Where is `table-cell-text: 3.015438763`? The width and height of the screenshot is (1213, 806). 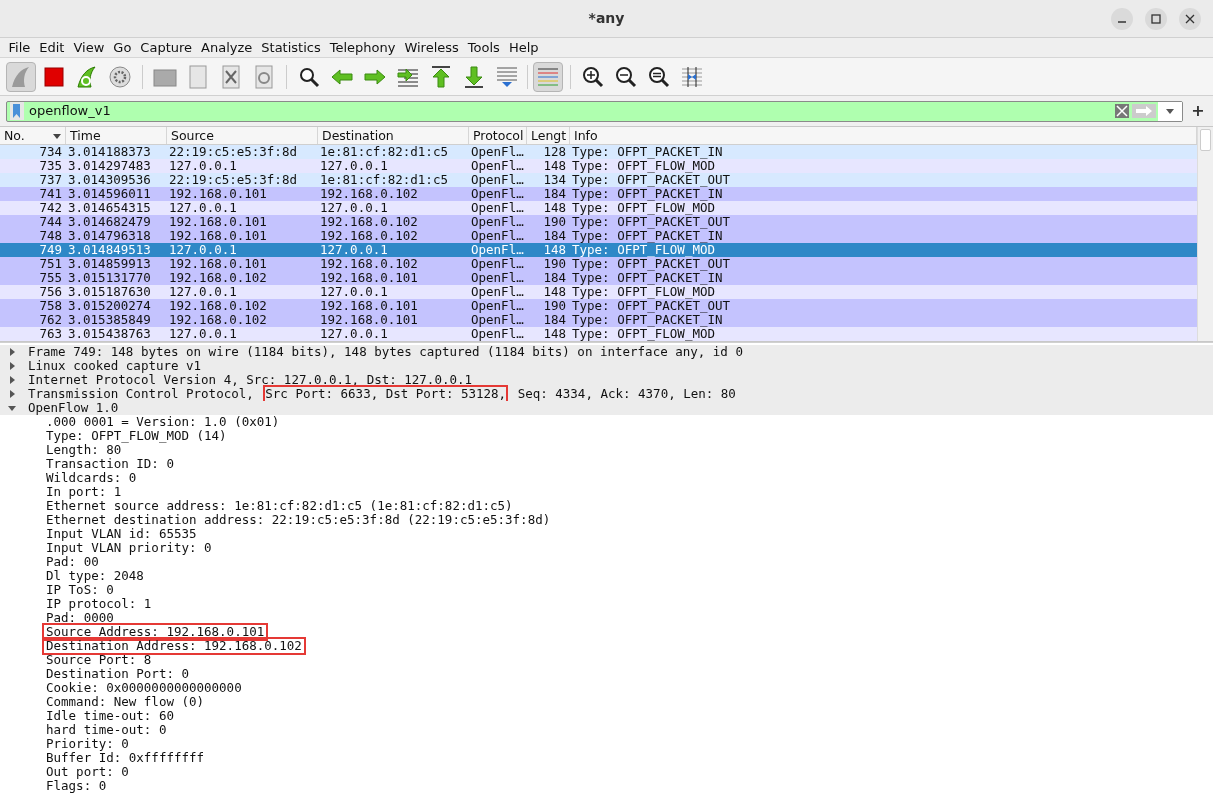 table-cell-text: 3.015438763 is located at coordinates (109, 334).